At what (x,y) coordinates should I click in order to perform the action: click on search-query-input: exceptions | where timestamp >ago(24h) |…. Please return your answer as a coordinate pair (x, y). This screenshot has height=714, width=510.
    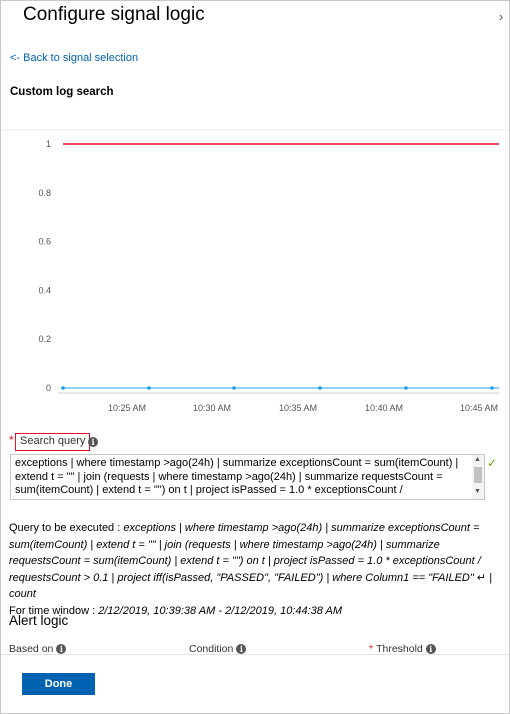
    Looking at the image, I should click on (247, 477).